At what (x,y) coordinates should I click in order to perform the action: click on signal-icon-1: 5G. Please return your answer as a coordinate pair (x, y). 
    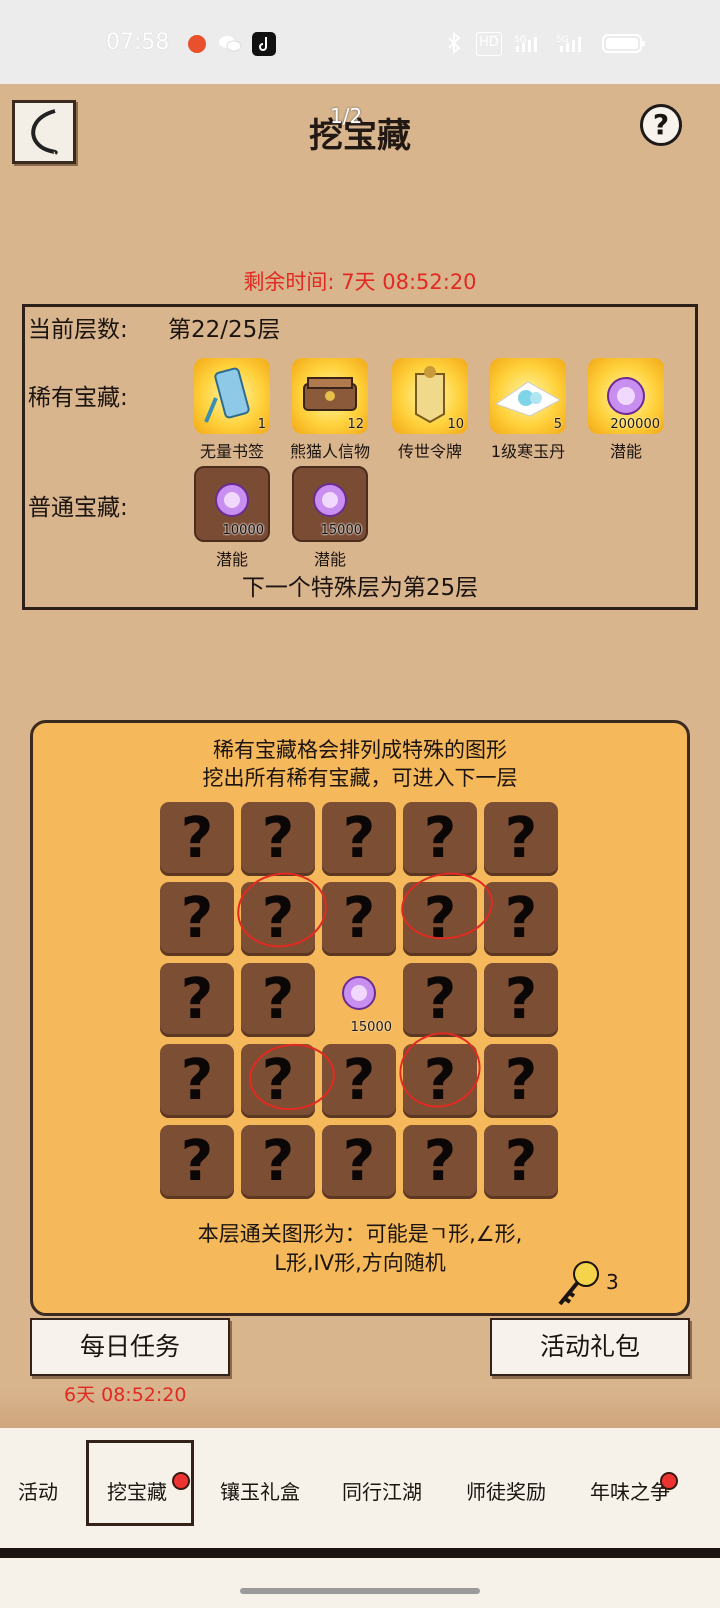
    Looking at the image, I should click on (531, 43).